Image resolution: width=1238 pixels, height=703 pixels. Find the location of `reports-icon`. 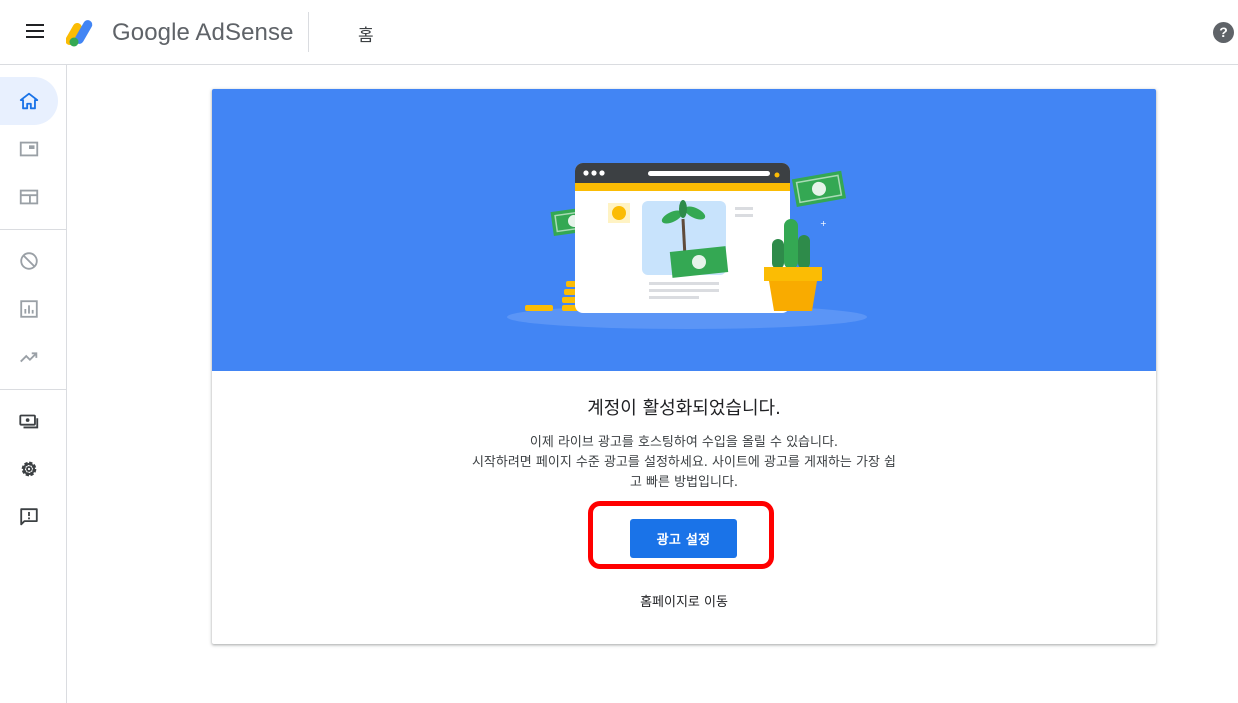

reports-icon is located at coordinates (29, 309).